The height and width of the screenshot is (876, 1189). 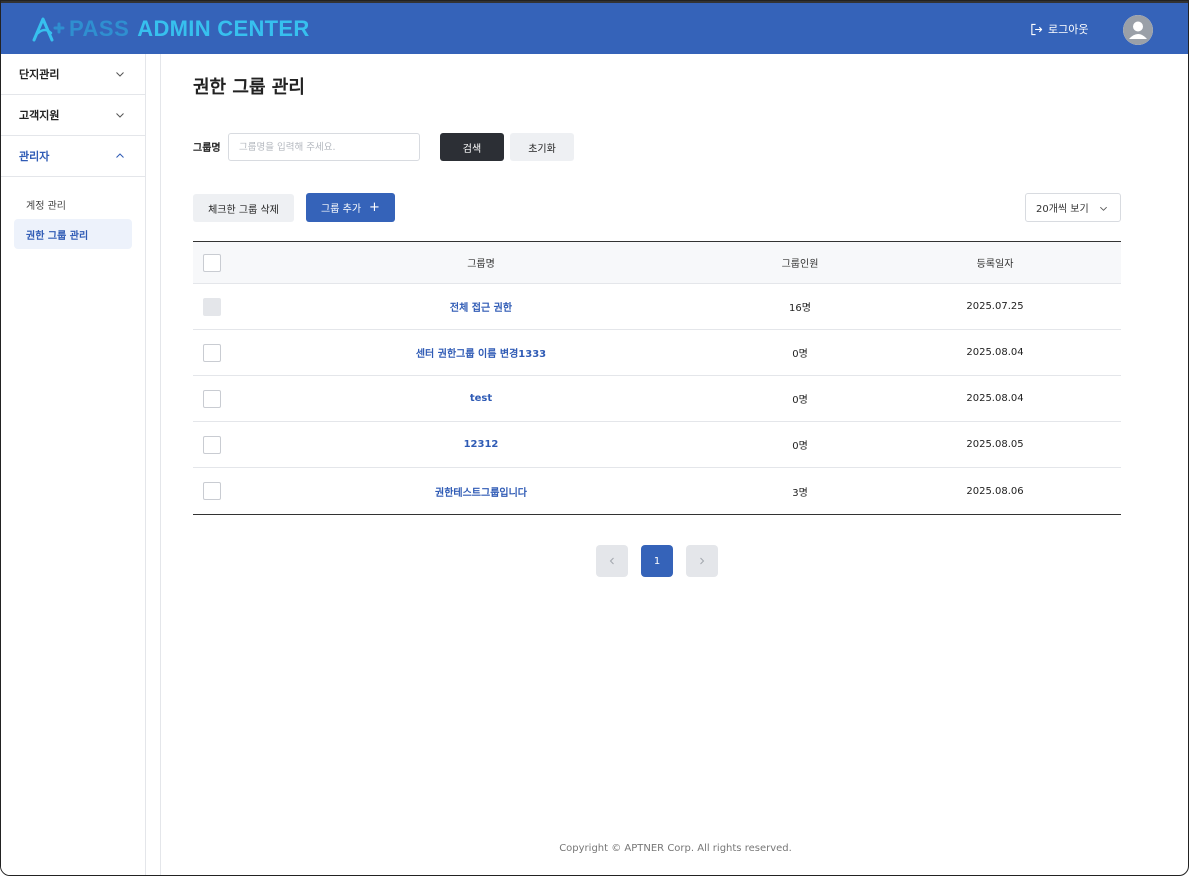 What do you see at coordinates (657, 491) in the screenshot?
I see `table-row: 권한테스트그룹입니다 3명 2025.08.06` at bounding box center [657, 491].